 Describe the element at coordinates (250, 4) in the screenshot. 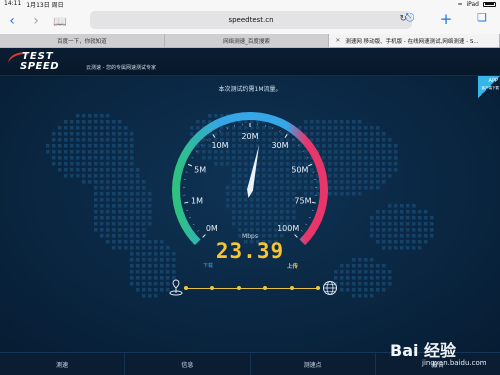

I see `ios-status-bar: 14:11 1月13日 周日 ≈ iPad` at that location.